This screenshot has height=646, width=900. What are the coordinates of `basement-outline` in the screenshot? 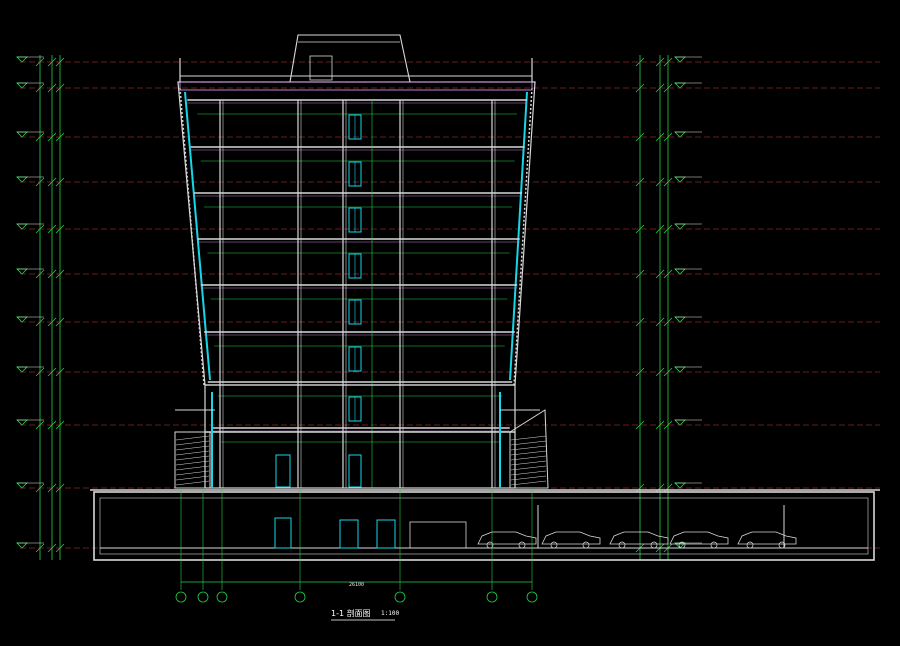 It's located at (484, 526).